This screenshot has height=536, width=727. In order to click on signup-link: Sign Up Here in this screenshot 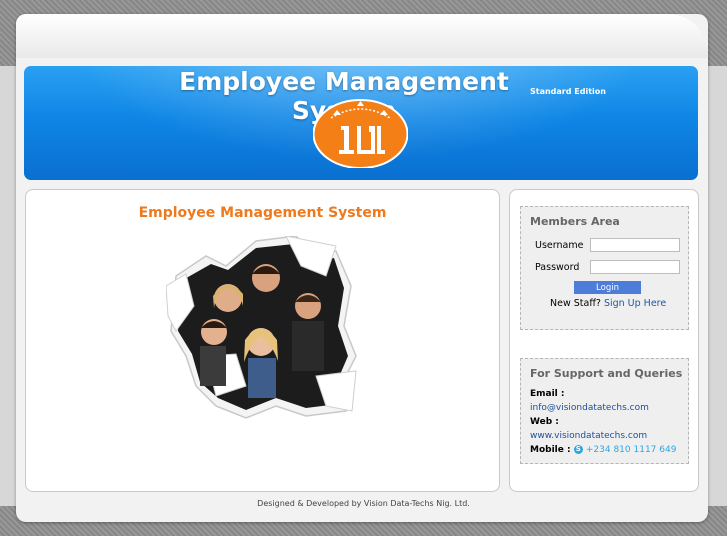, I will do `click(635, 303)`.